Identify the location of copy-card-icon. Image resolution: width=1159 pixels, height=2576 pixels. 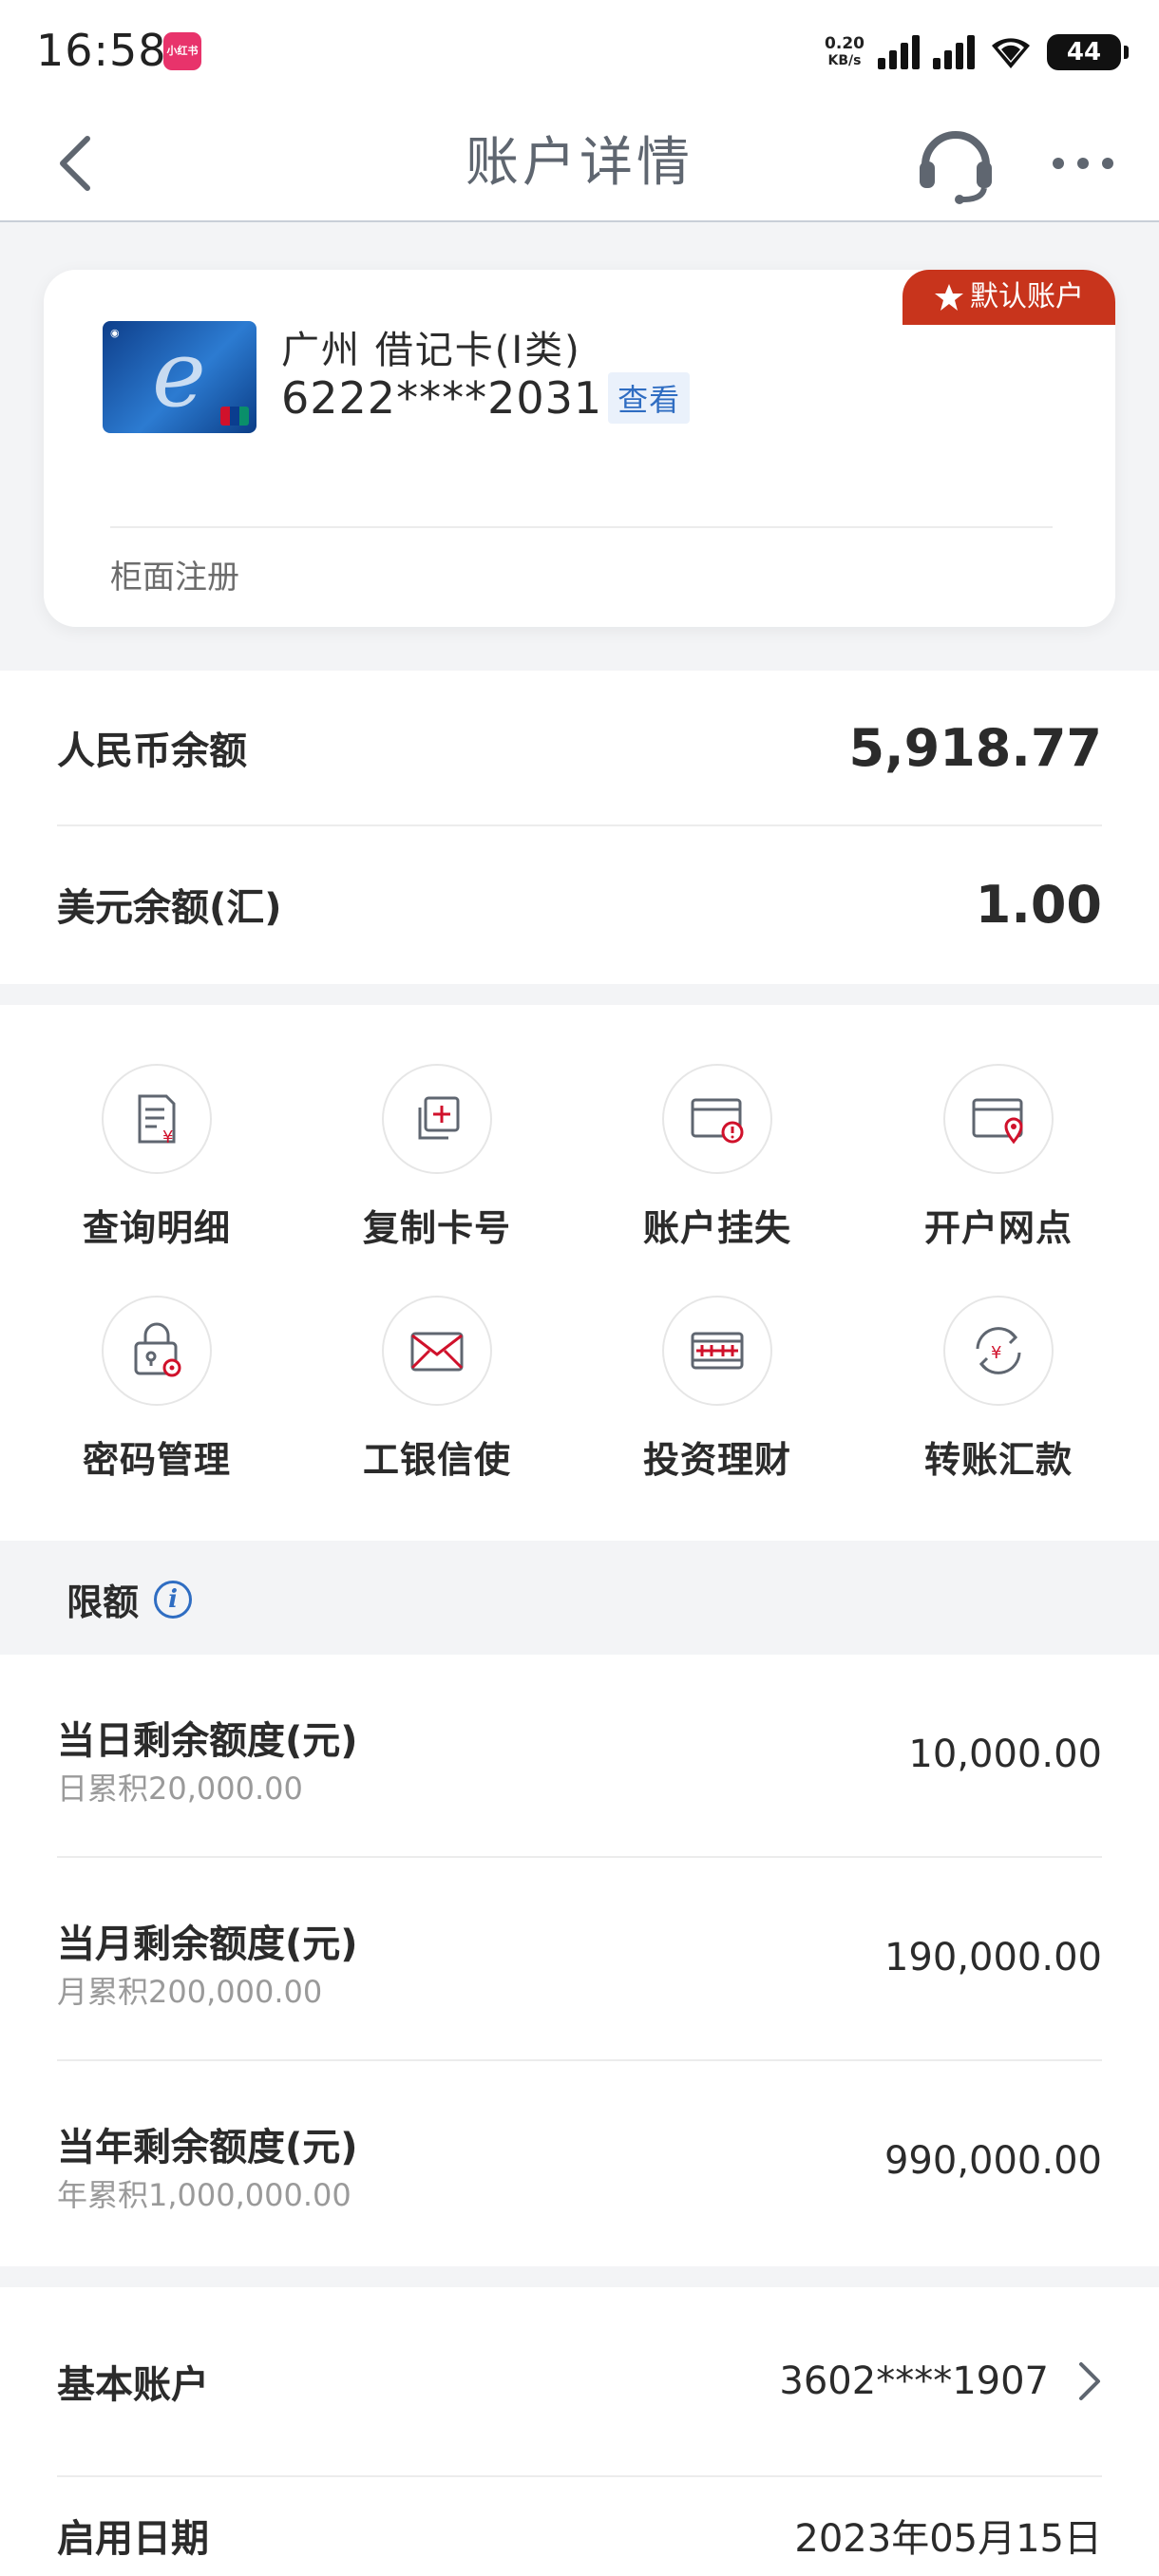
(439, 1118).